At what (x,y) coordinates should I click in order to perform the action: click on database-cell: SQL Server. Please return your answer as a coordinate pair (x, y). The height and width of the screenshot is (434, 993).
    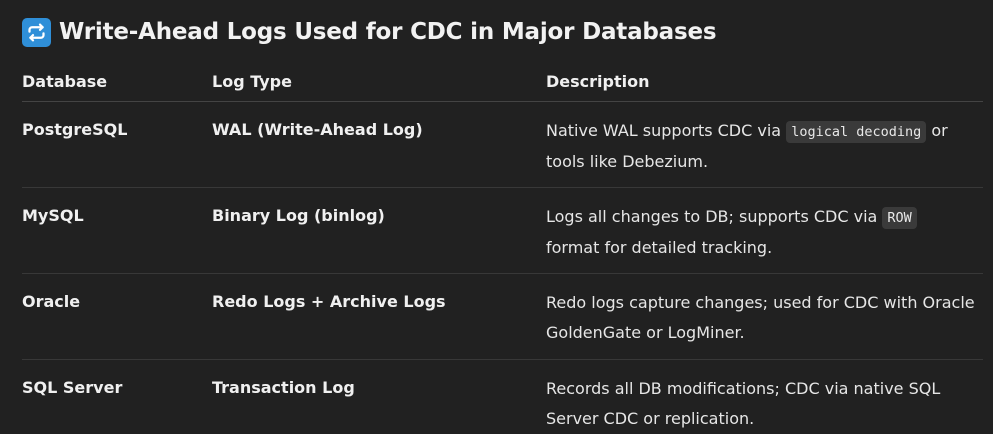
    Looking at the image, I should click on (72, 387).